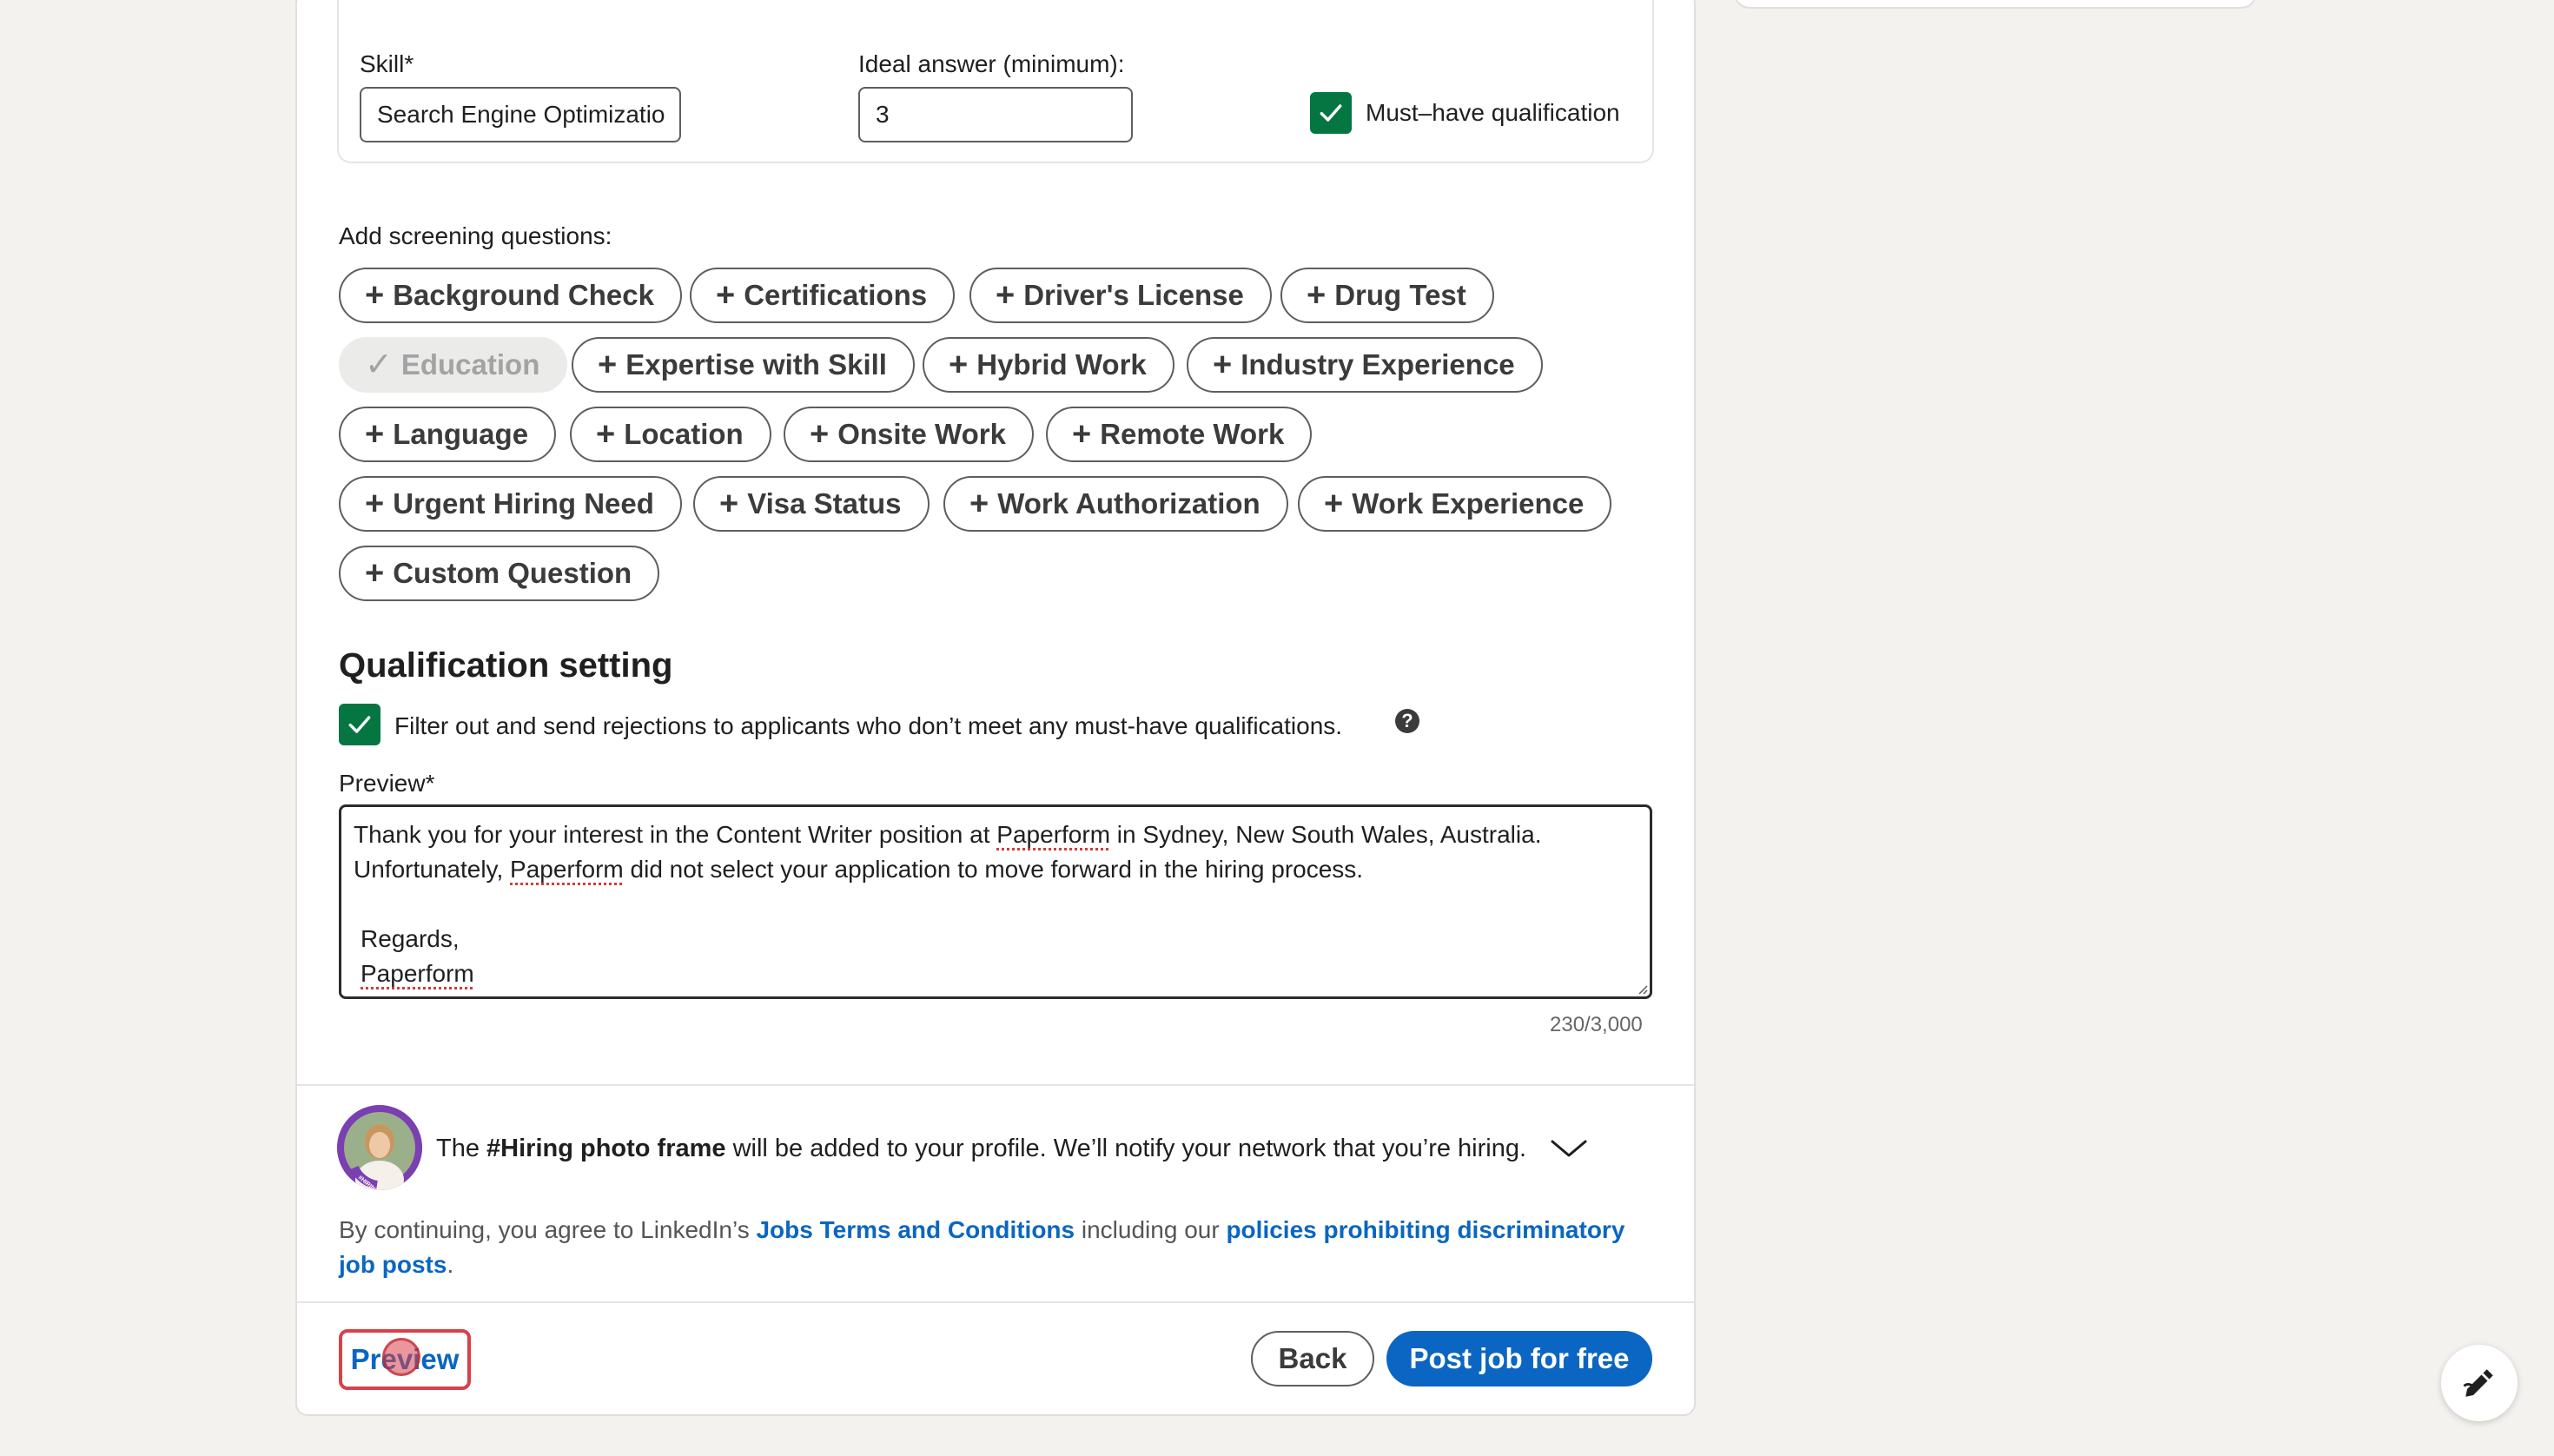 The height and width of the screenshot is (1456, 2554). What do you see at coordinates (922, 434) in the screenshot?
I see `pill-label: Onsite Work` at bounding box center [922, 434].